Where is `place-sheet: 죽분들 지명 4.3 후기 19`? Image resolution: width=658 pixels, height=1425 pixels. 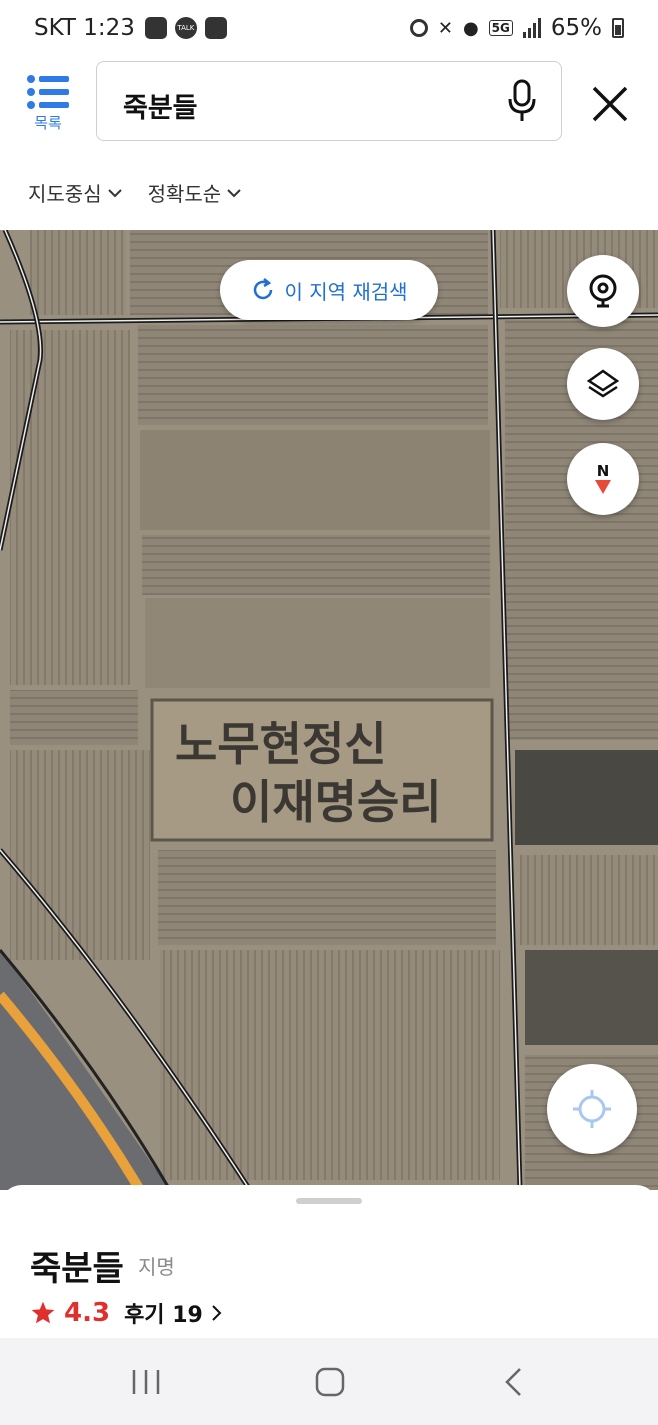
place-sheet: 죽분들 지명 4.3 후기 19 is located at coordinates (329, 1262).